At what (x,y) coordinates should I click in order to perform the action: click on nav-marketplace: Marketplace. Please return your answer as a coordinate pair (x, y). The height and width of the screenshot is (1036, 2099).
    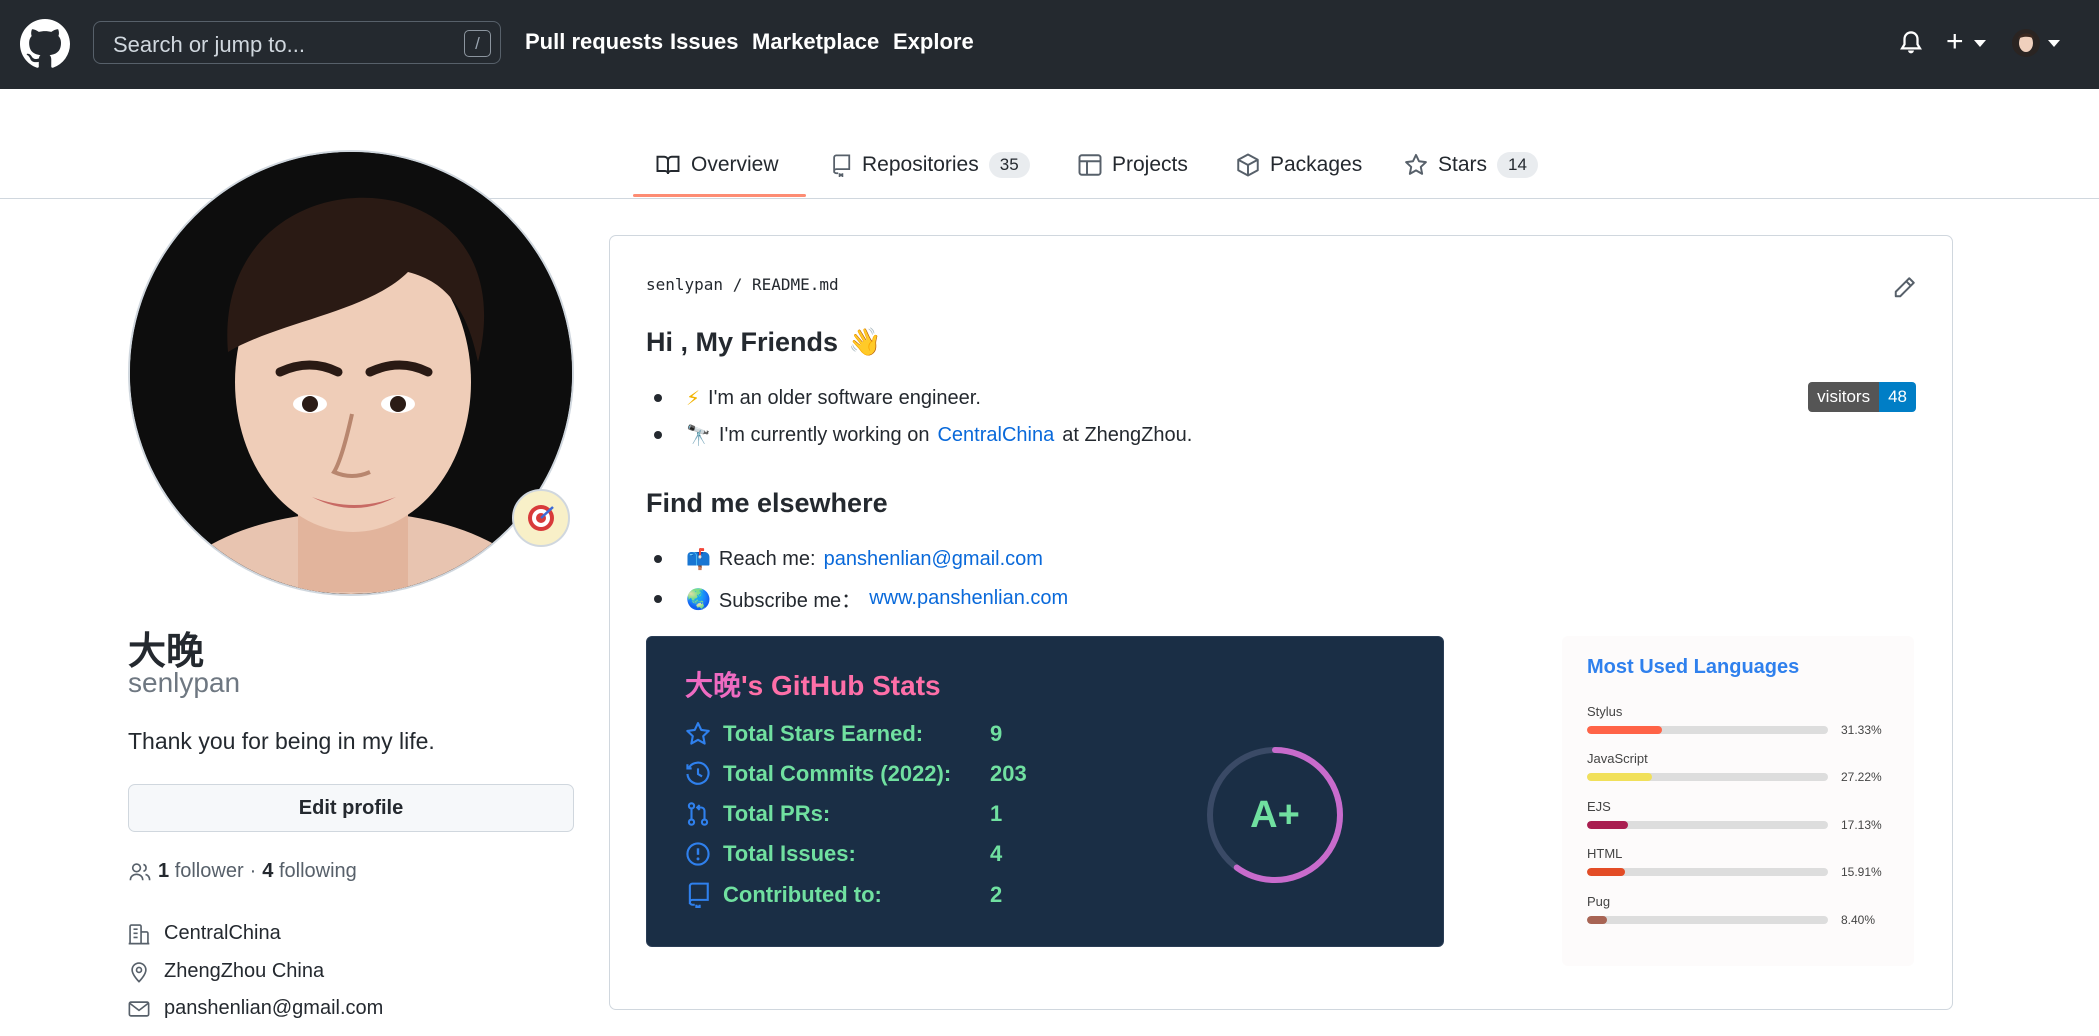
    Looking at the image, I should click on (815, 42).